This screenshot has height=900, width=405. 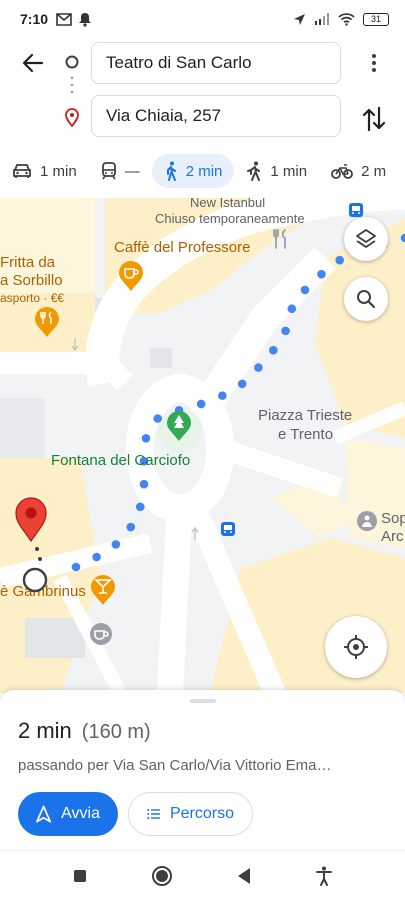 What do you see at coordinates (216, 116) in the screenshot?
I see `destination-input: Via Chiaia, 257` at bounding box center [216, 116].